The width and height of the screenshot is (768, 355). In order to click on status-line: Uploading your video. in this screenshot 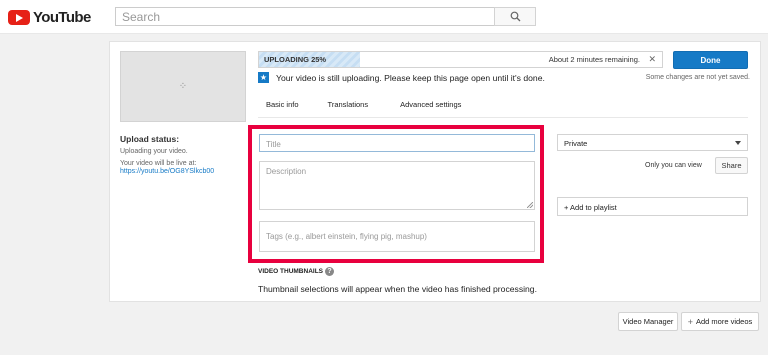, I will do `click(154, 151)`.